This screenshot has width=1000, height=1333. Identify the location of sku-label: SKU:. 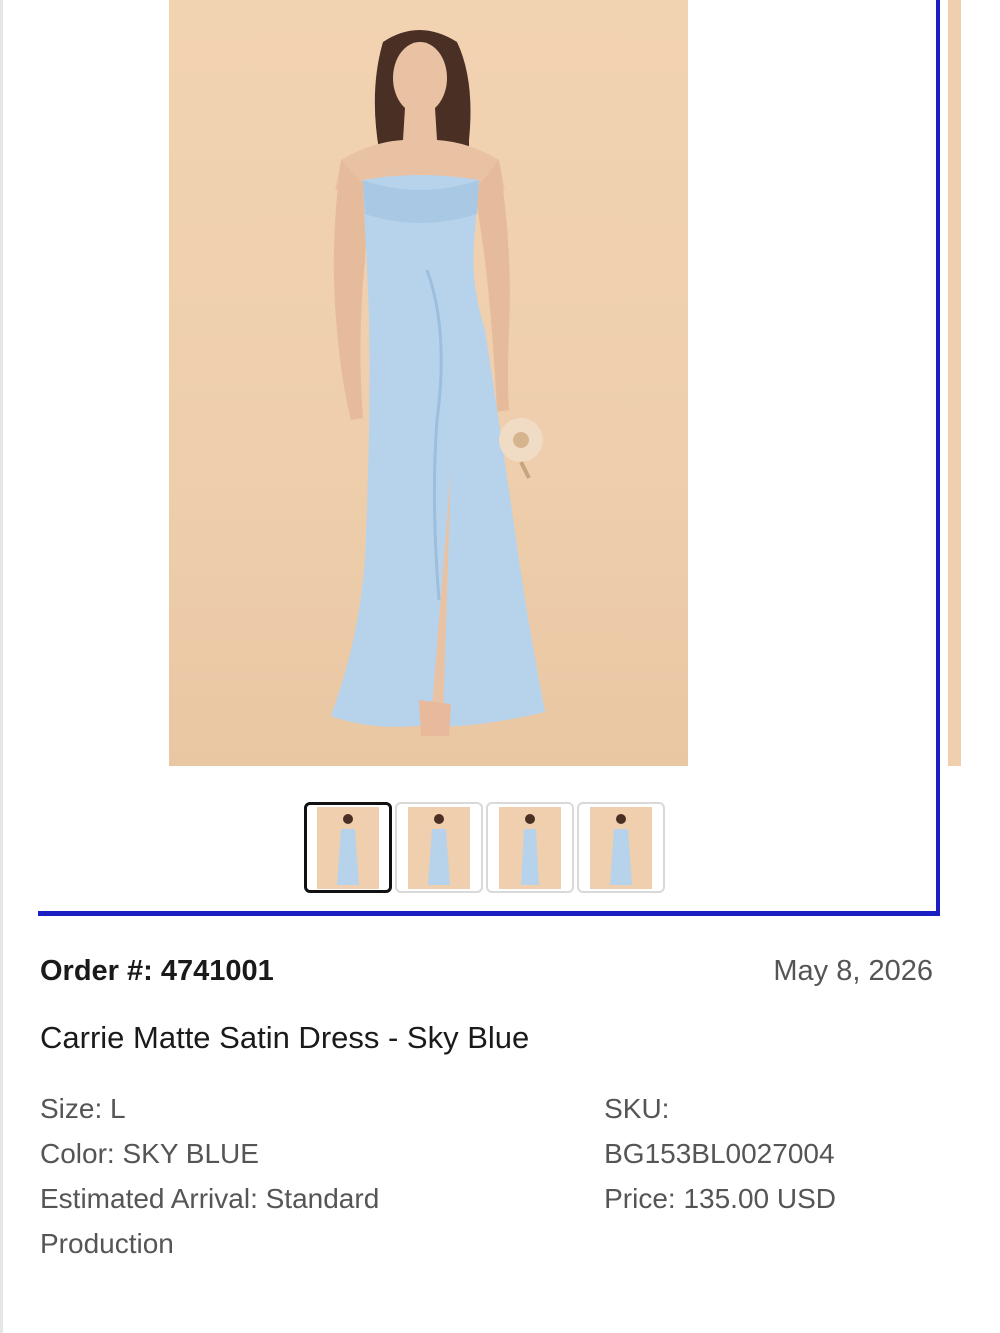
(637, 1108).